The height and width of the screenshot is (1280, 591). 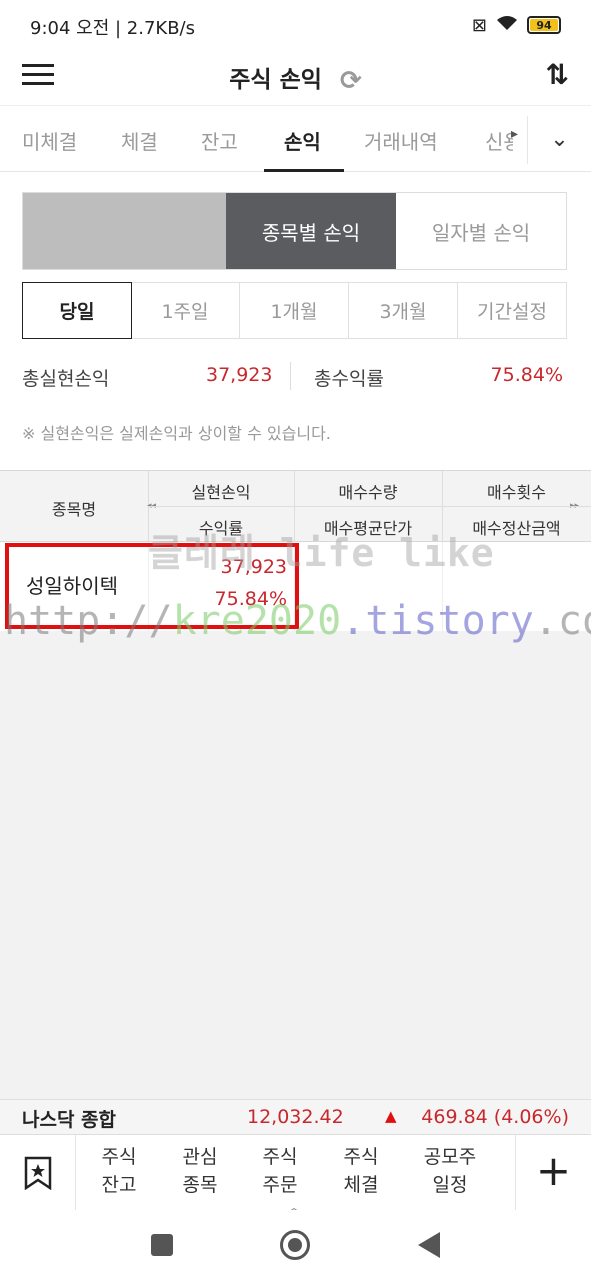 I want to click on active-tab-indicator, so click(x=304, y=170).